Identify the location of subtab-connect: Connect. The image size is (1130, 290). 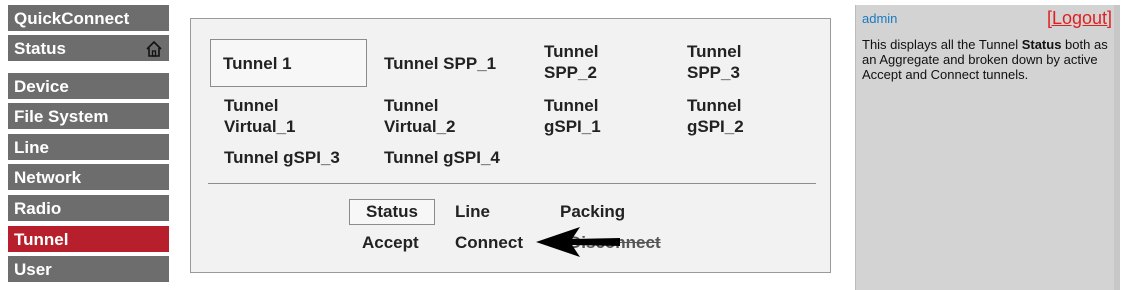
(489, 243).